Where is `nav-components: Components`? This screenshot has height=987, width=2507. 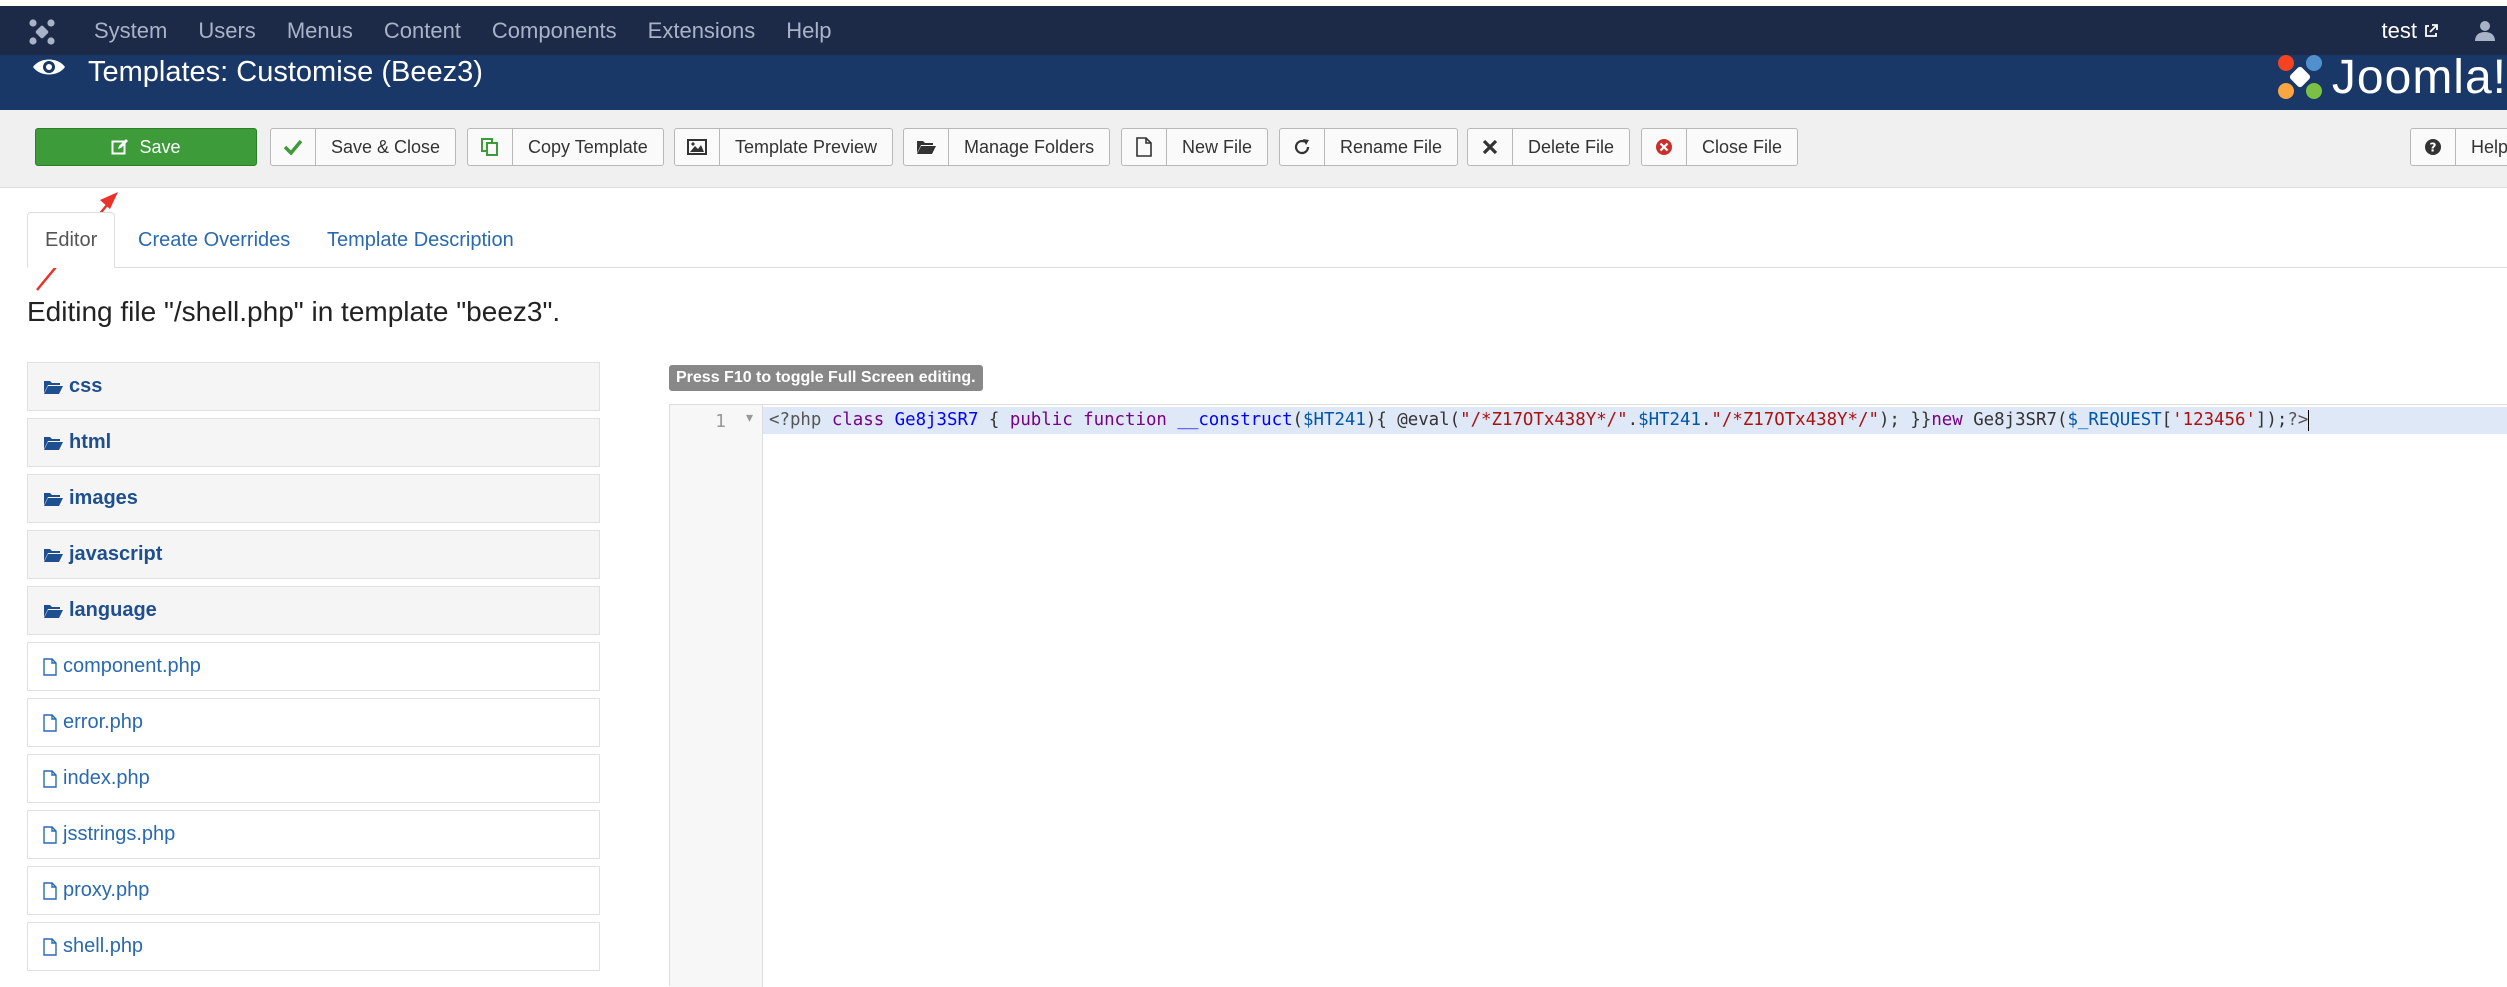 nav-components: Components is located at coordinates (554, 31).